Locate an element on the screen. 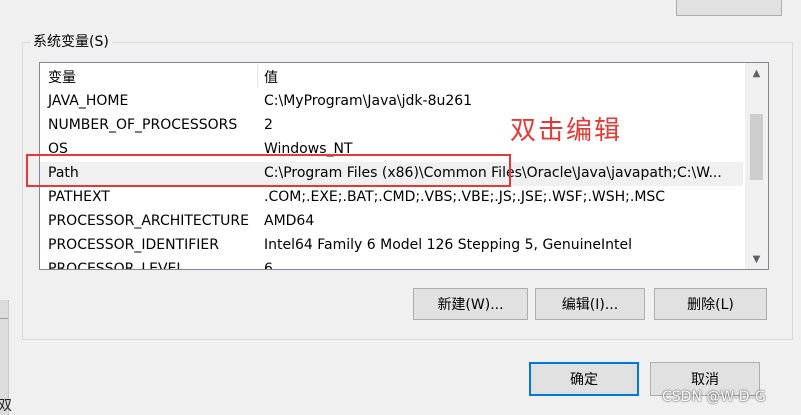 The width and height of the screenshot is (801, 415). variable-name: PROCESSOR_IDENTIFIER is located at coordinates (133, 245).